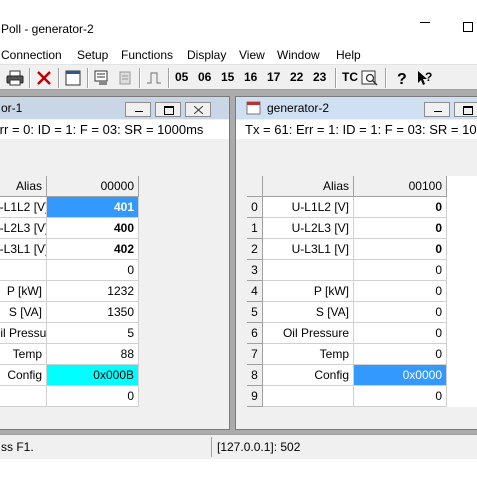 The width and height of the screenshot is (477, 477). What do you see at coordinates (93, 207) in the screenshot?
I see `value-cell: 401` at bounding box center [93, 207].